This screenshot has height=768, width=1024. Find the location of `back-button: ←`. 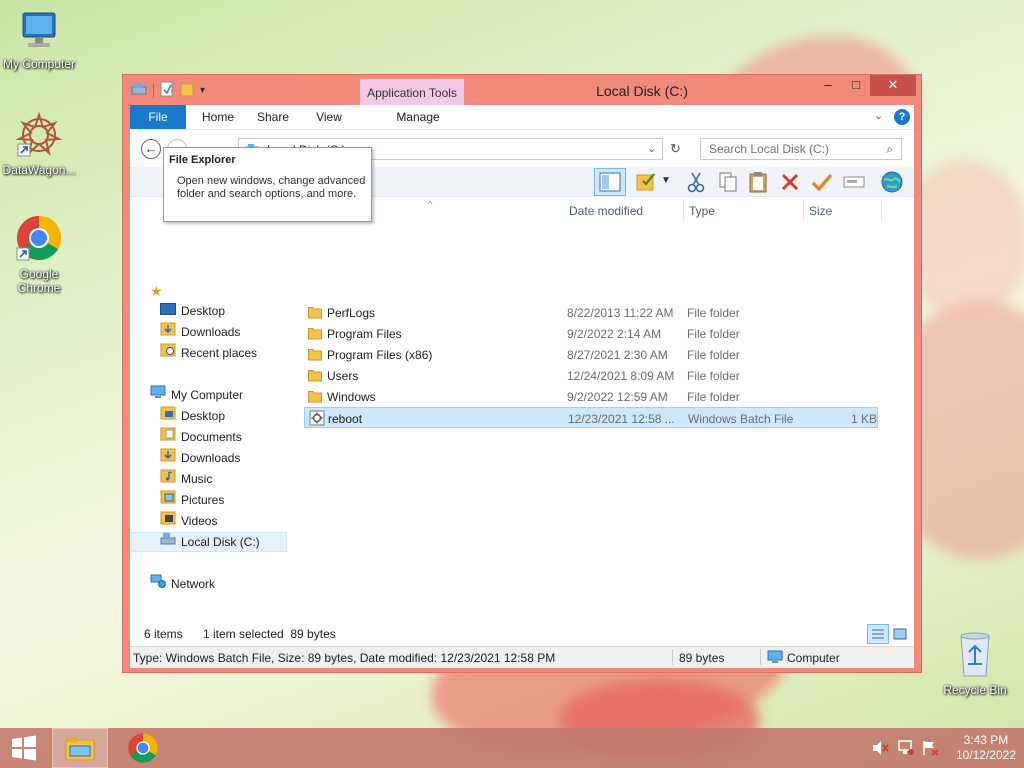

back-button: ← is located at coordinates (151, 149).